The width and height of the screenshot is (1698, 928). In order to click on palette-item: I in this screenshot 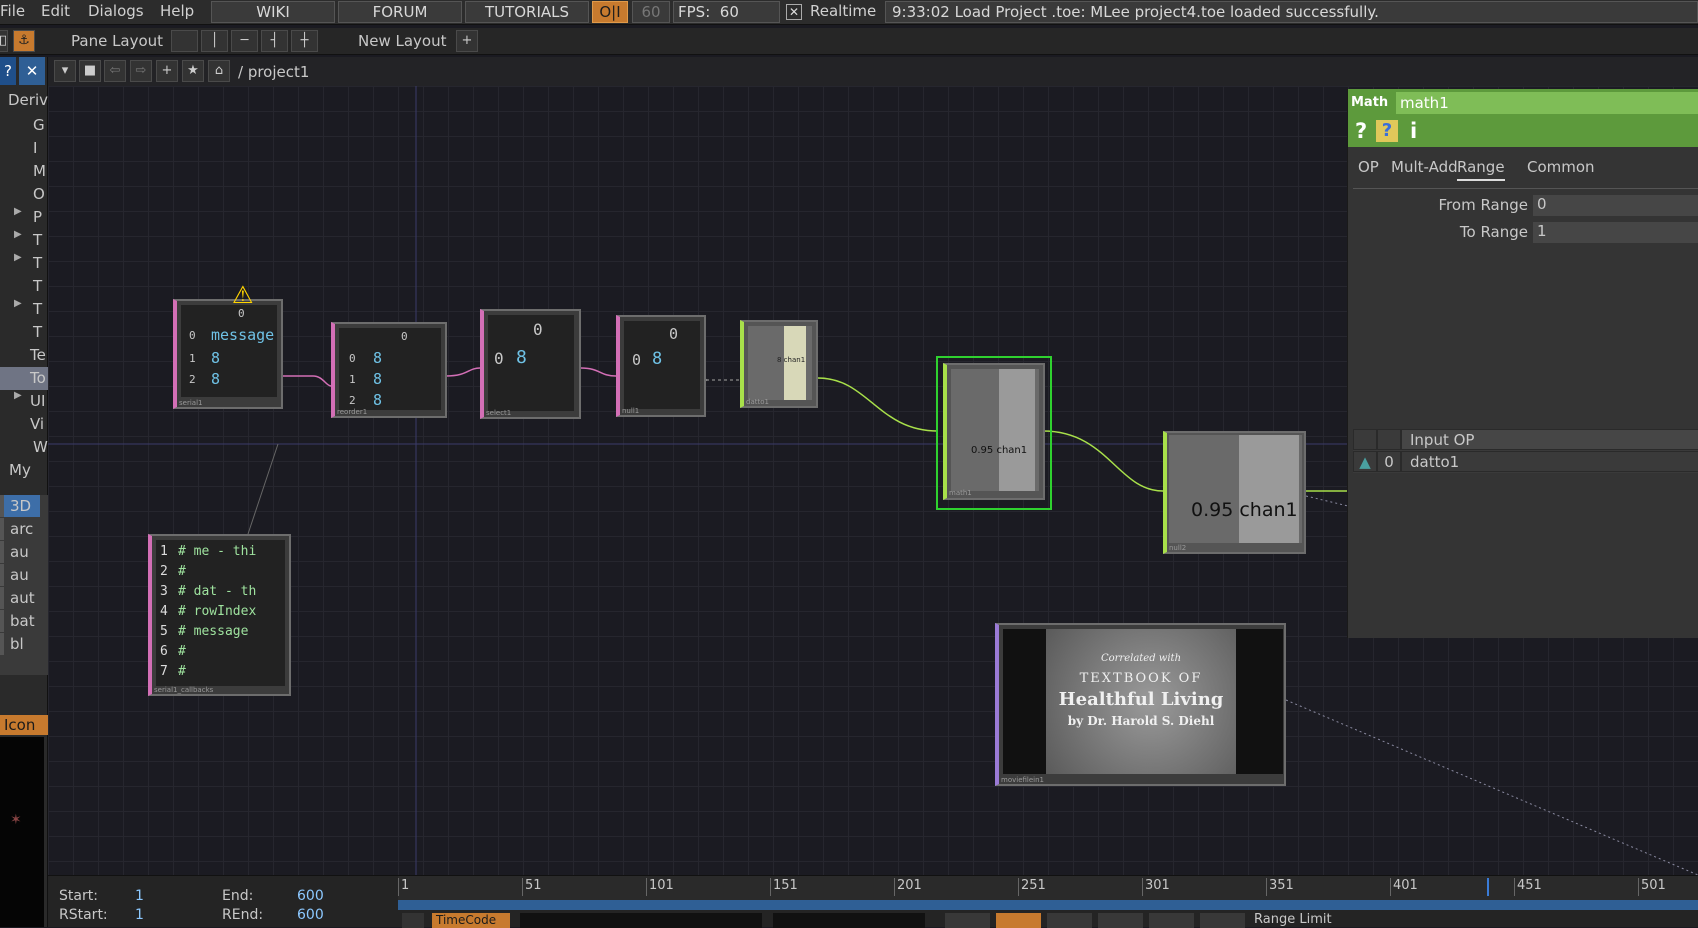, I will do `click(24, 148)`.